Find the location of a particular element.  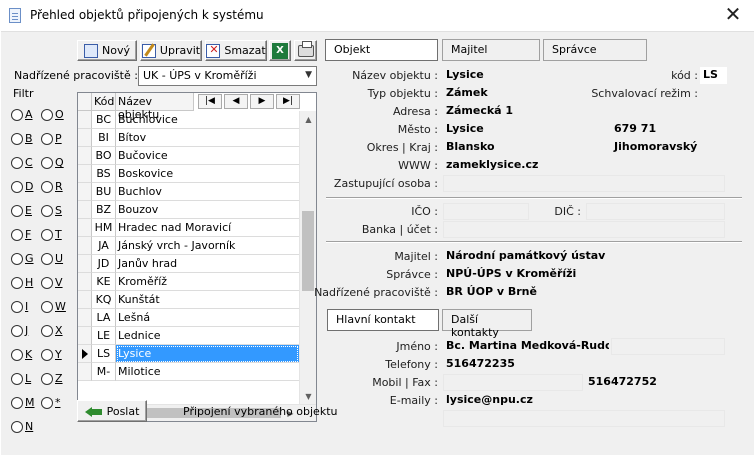

filter-radio-g: G is located at coordinates (22, 258).